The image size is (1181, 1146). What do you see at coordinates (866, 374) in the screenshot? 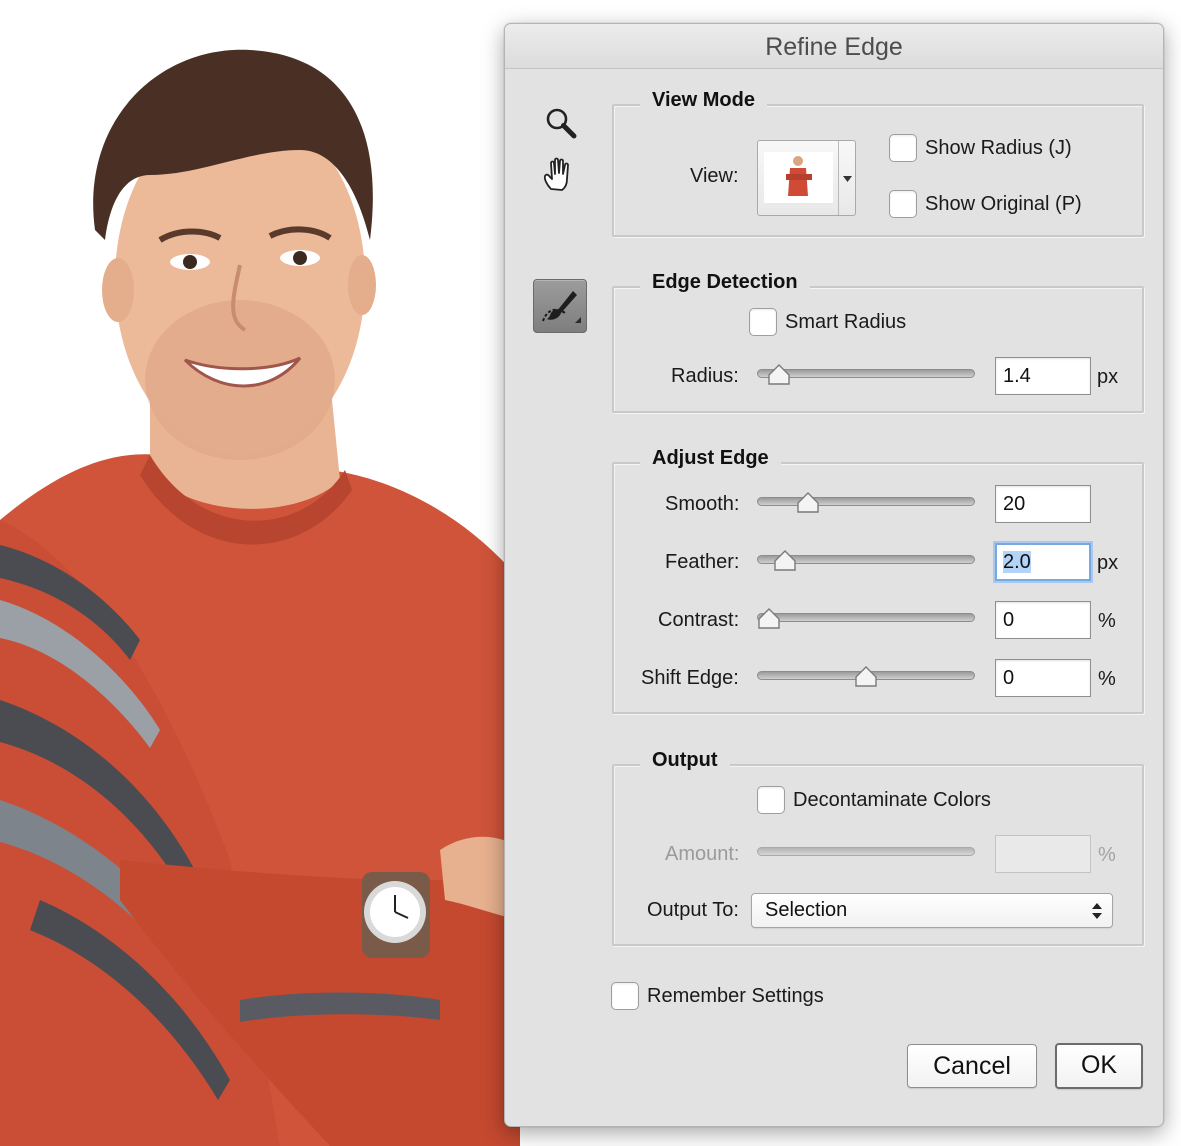
I see `radius-slider` at bounding box center [866, 374].